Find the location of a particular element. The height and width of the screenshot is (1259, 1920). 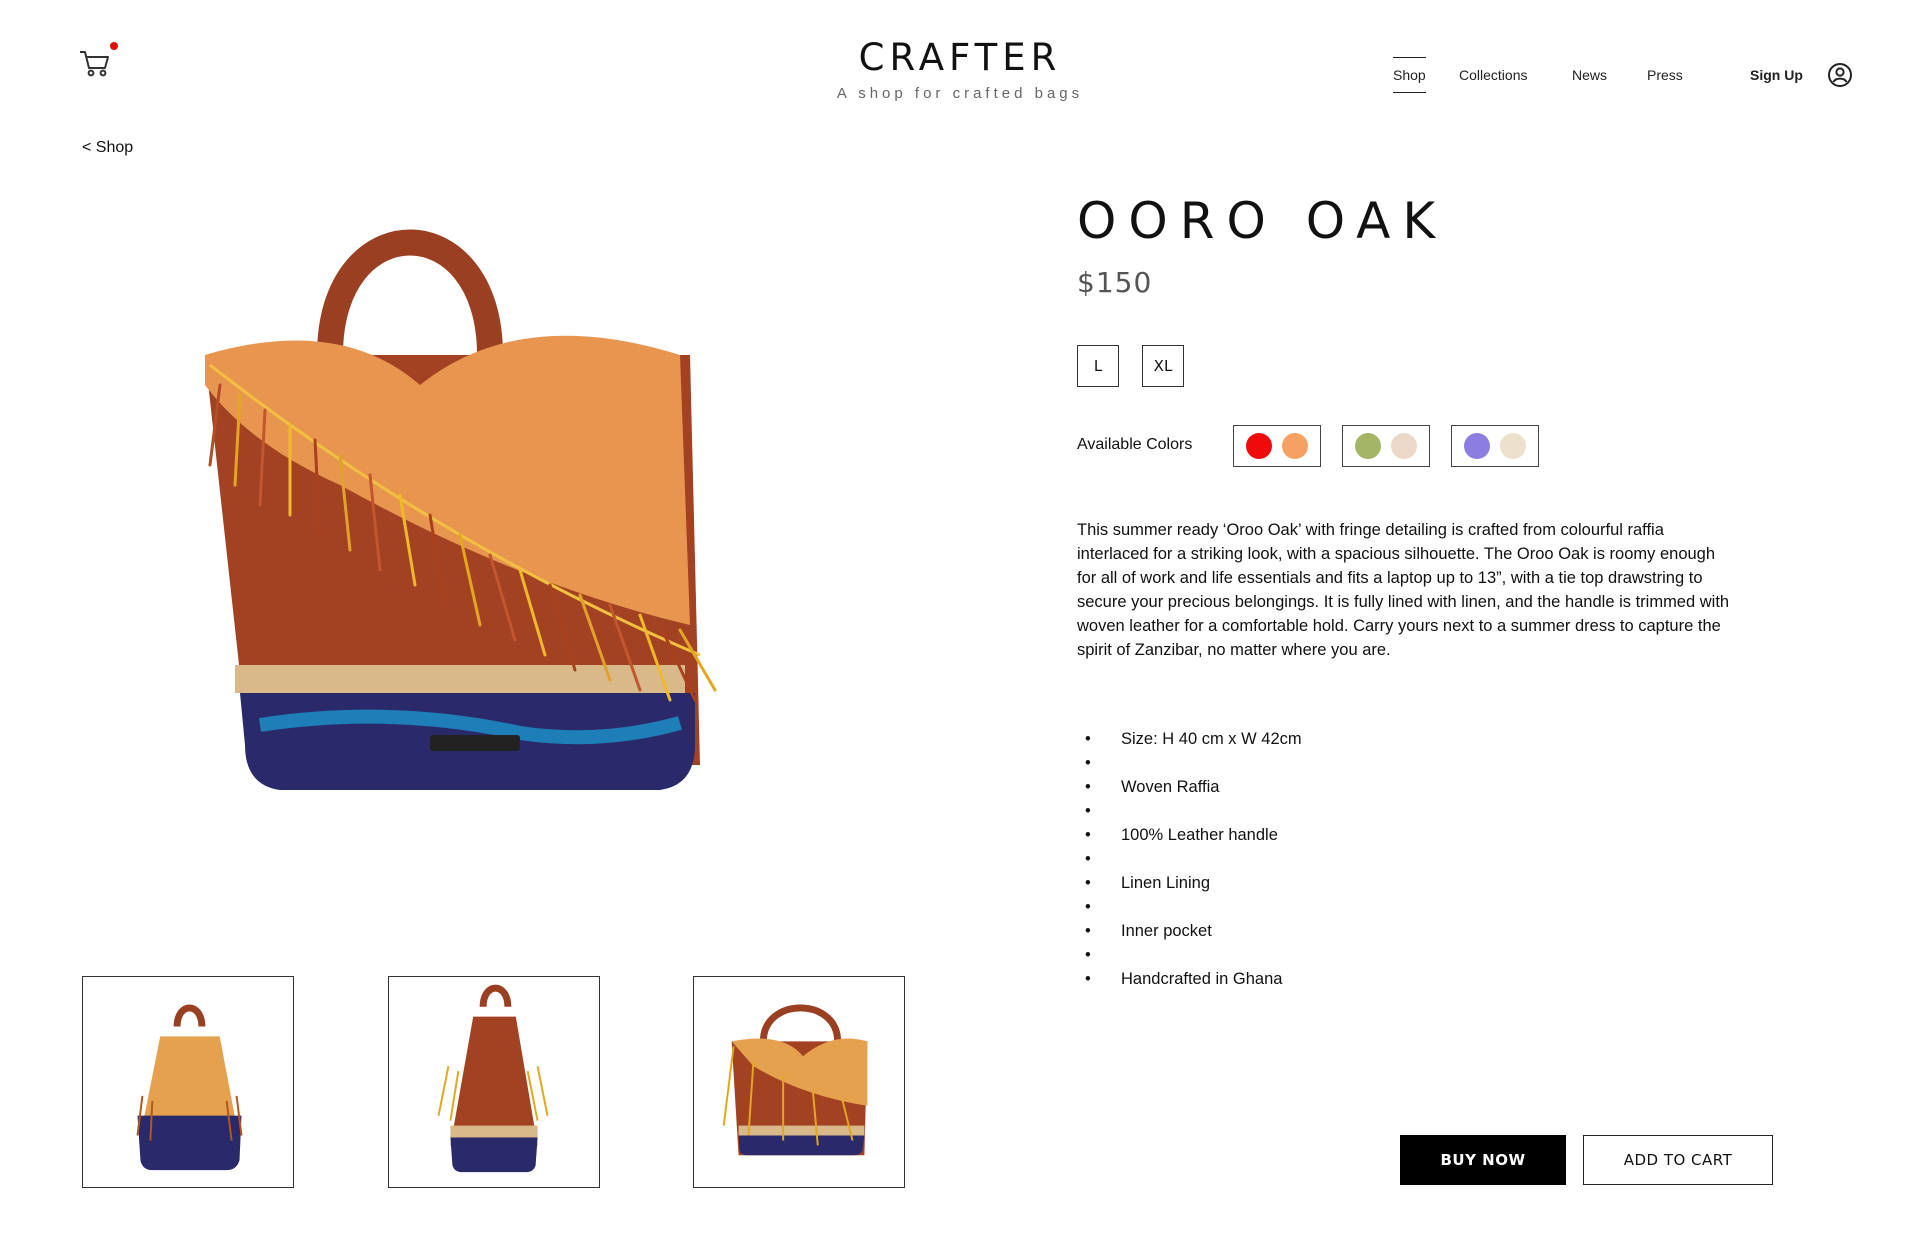

nav-shop: Shop is located at coordinates (1409, 75).